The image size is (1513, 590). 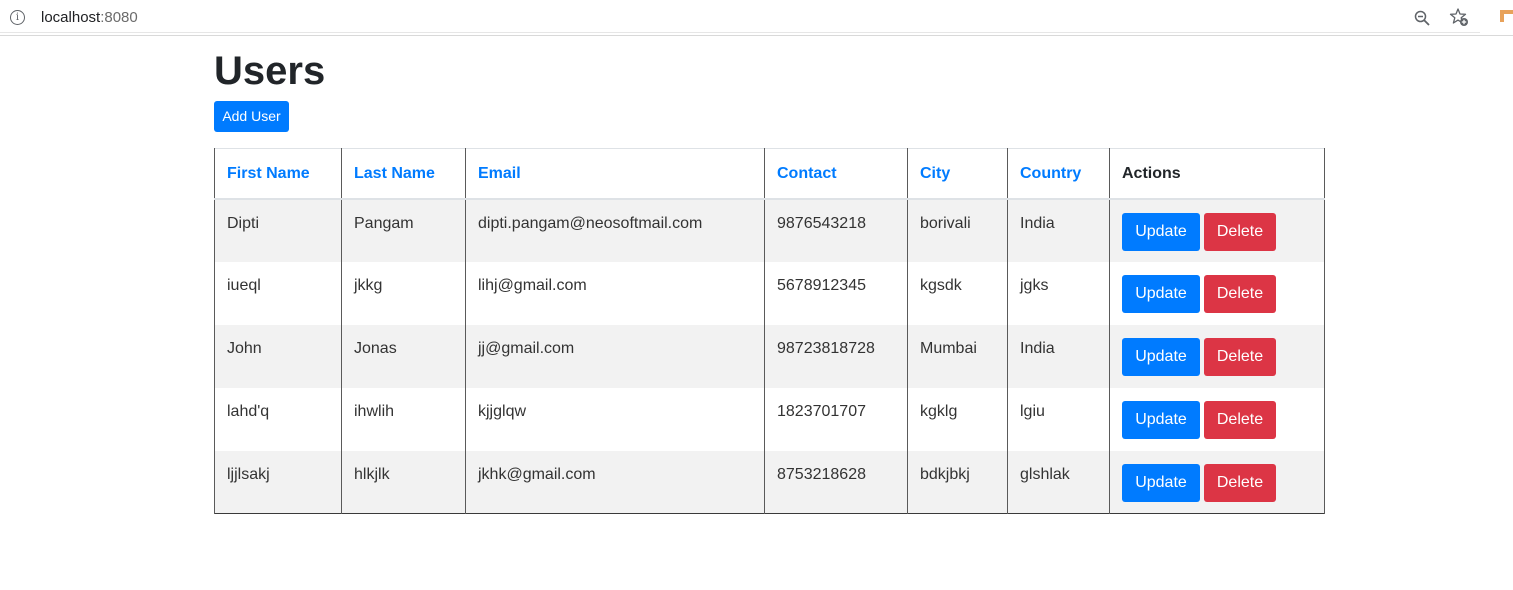 I want to click on page-title: Users, so click(x=270, y=71).